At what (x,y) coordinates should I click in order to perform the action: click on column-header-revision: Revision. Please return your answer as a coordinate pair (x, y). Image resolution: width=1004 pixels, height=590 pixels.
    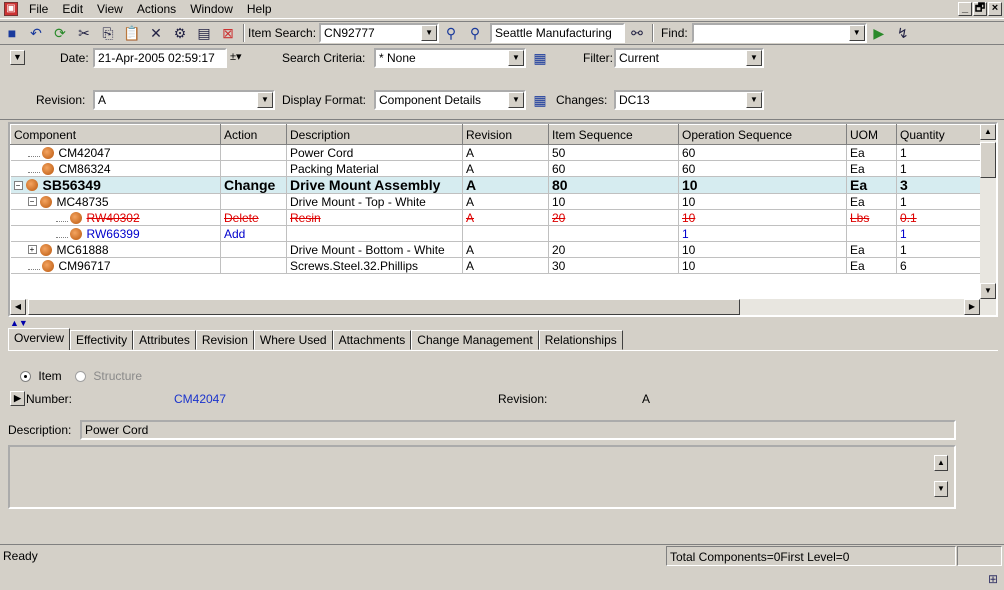
    Looking at the image, I should click on (505, 134).